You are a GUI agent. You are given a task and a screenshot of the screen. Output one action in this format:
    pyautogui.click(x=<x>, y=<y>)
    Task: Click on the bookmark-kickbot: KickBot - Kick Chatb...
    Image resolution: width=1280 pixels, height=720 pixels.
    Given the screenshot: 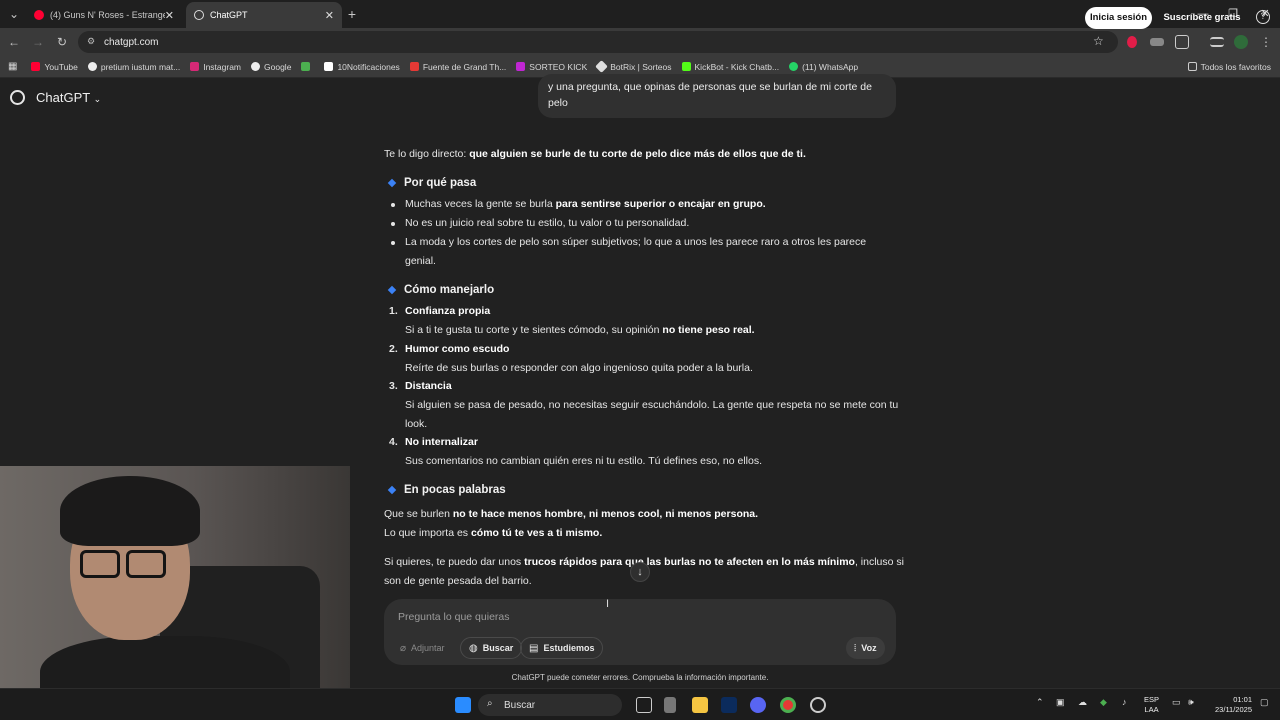 What is the action you would take?
    pyautogui.click(x=730, y=67)
    